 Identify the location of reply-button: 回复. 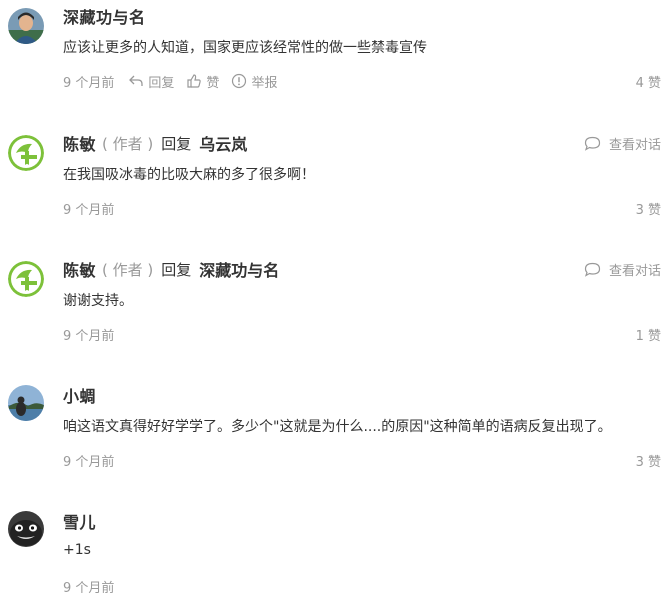
(151, 81).